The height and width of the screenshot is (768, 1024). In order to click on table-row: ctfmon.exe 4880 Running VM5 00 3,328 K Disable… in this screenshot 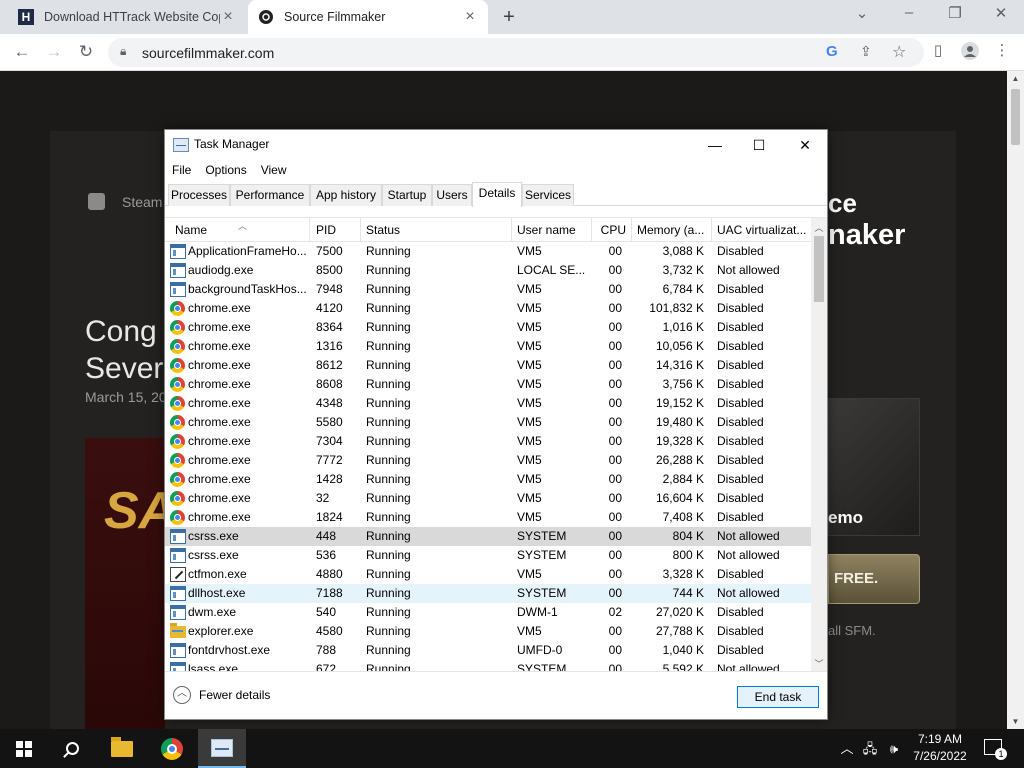, I will do `click(488, 574)`.